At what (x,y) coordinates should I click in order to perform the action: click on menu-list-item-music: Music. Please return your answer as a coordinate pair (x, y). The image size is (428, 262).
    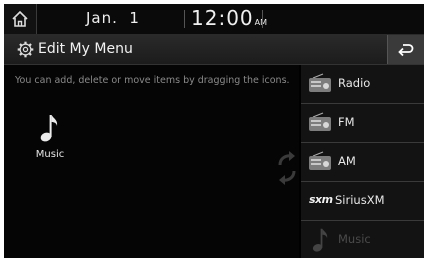
    Looking at the image, I should click on (362, 239).